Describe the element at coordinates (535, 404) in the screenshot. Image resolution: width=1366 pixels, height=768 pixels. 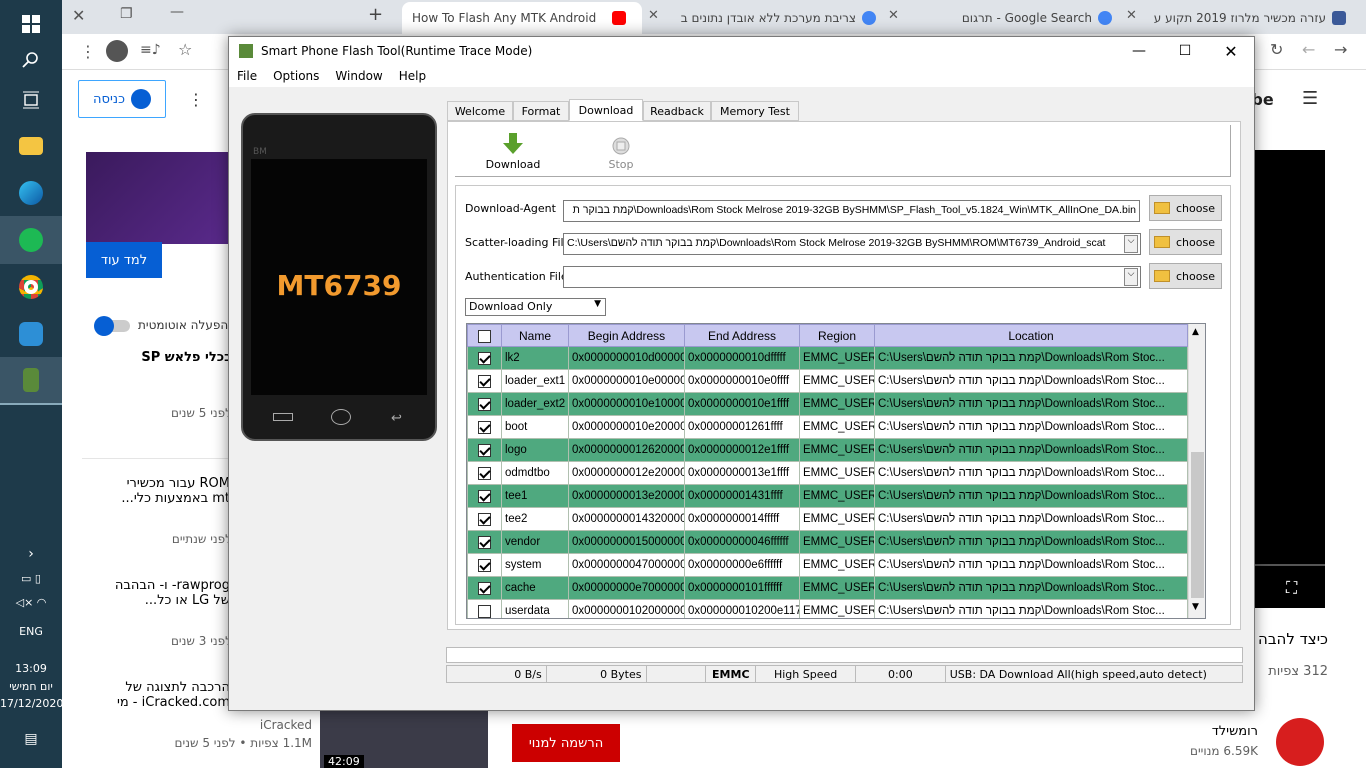
I see `partition-name: loader_ext2` at that location.